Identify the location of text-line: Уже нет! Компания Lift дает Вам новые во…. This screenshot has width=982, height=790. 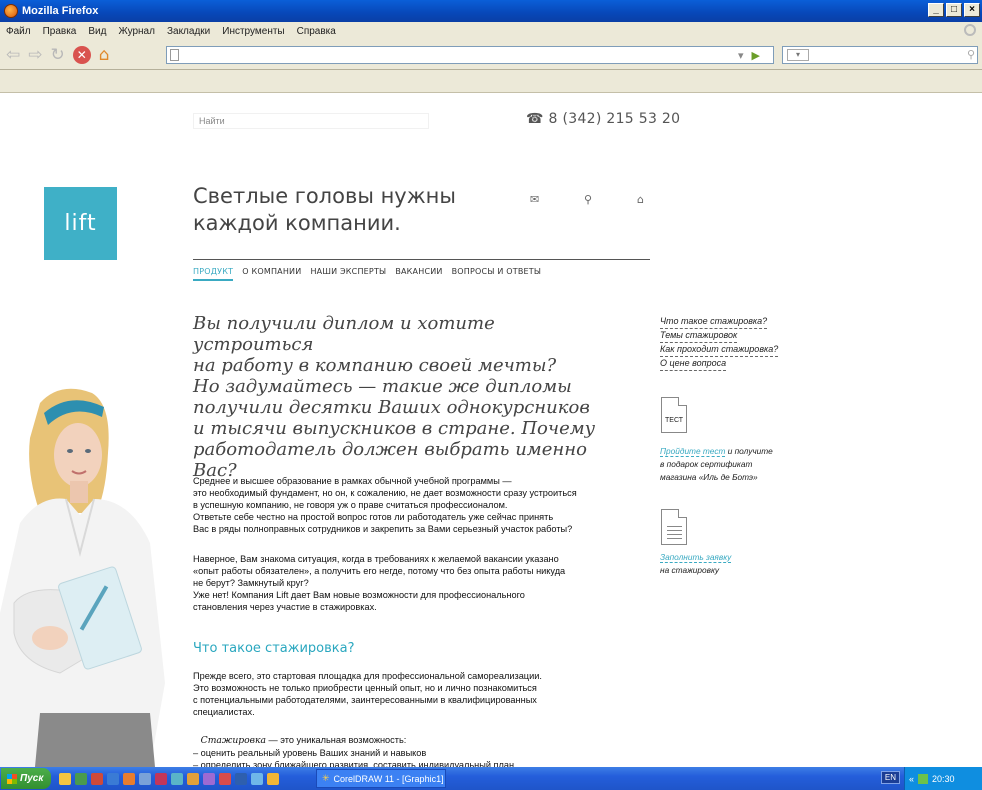
(359, 595).